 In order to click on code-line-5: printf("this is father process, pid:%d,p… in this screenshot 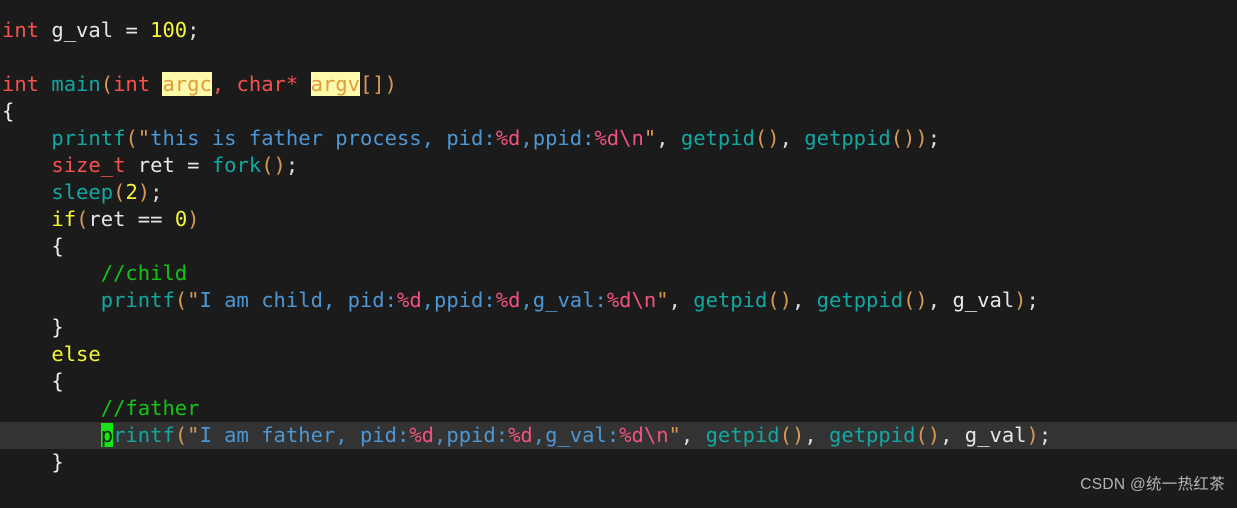, I will do `click(618, 138)`.